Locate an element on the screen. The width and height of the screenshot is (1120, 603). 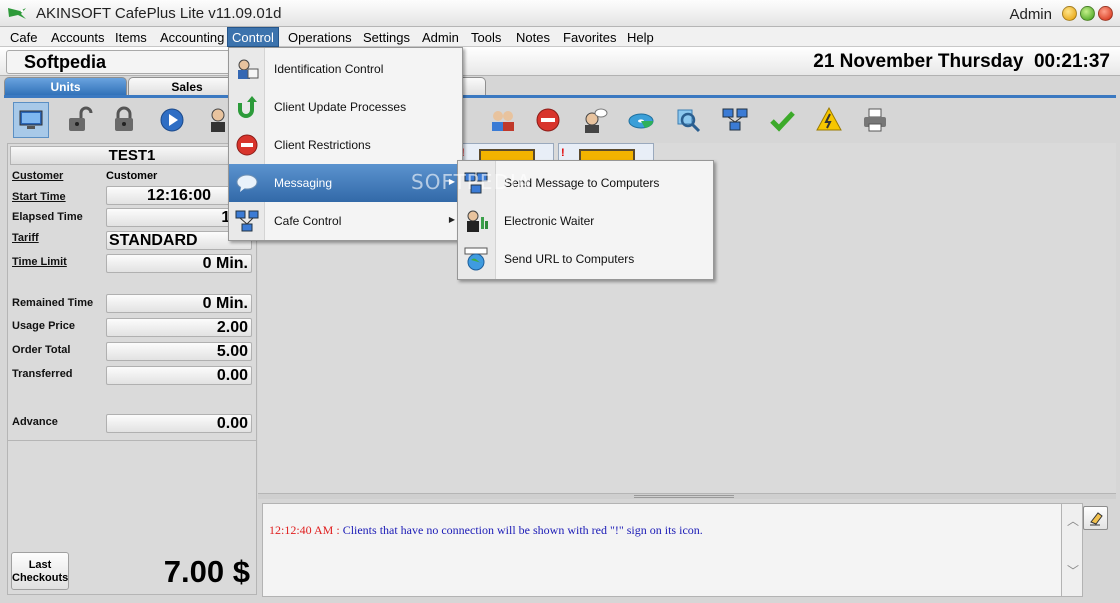
advance-label: Advance is located at coordinates (35, 422).